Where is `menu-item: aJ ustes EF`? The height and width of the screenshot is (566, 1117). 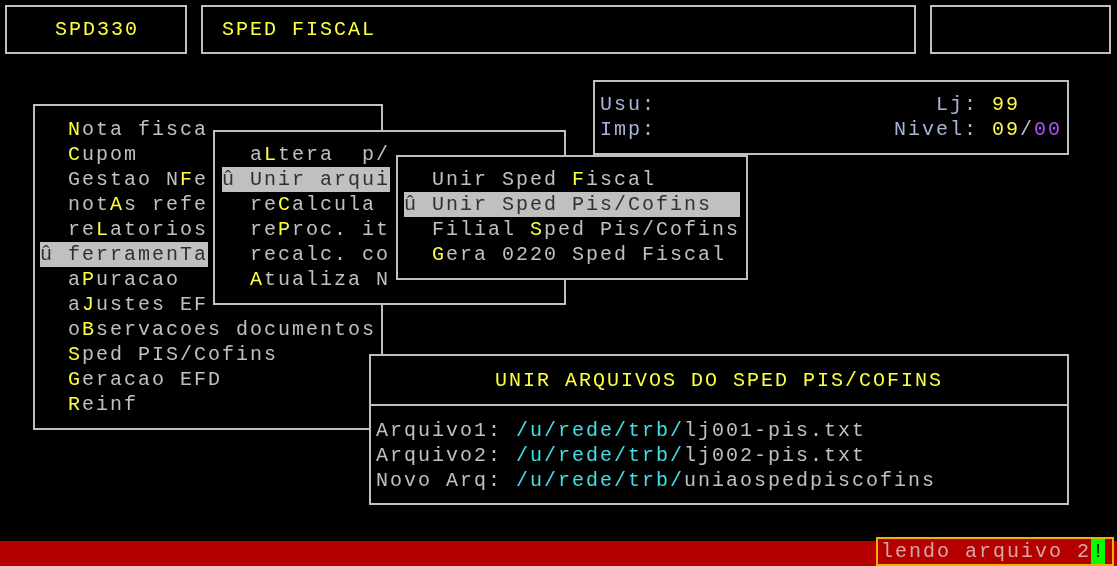
menu-item: aJ ustes EF is located at coordinates (124, 304).